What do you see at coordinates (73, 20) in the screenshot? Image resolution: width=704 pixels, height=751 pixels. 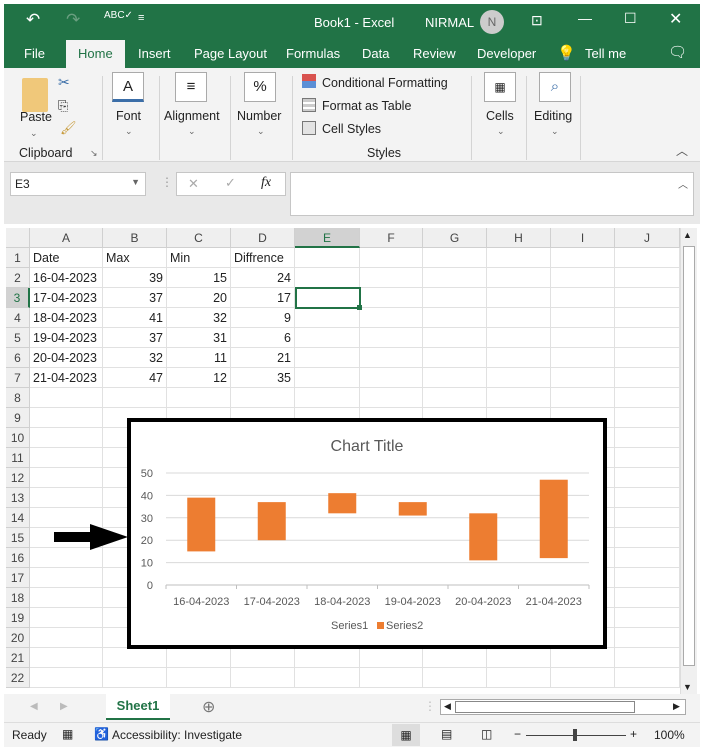 I see `redo-icon: ↷` at bounding box center [73, 20].